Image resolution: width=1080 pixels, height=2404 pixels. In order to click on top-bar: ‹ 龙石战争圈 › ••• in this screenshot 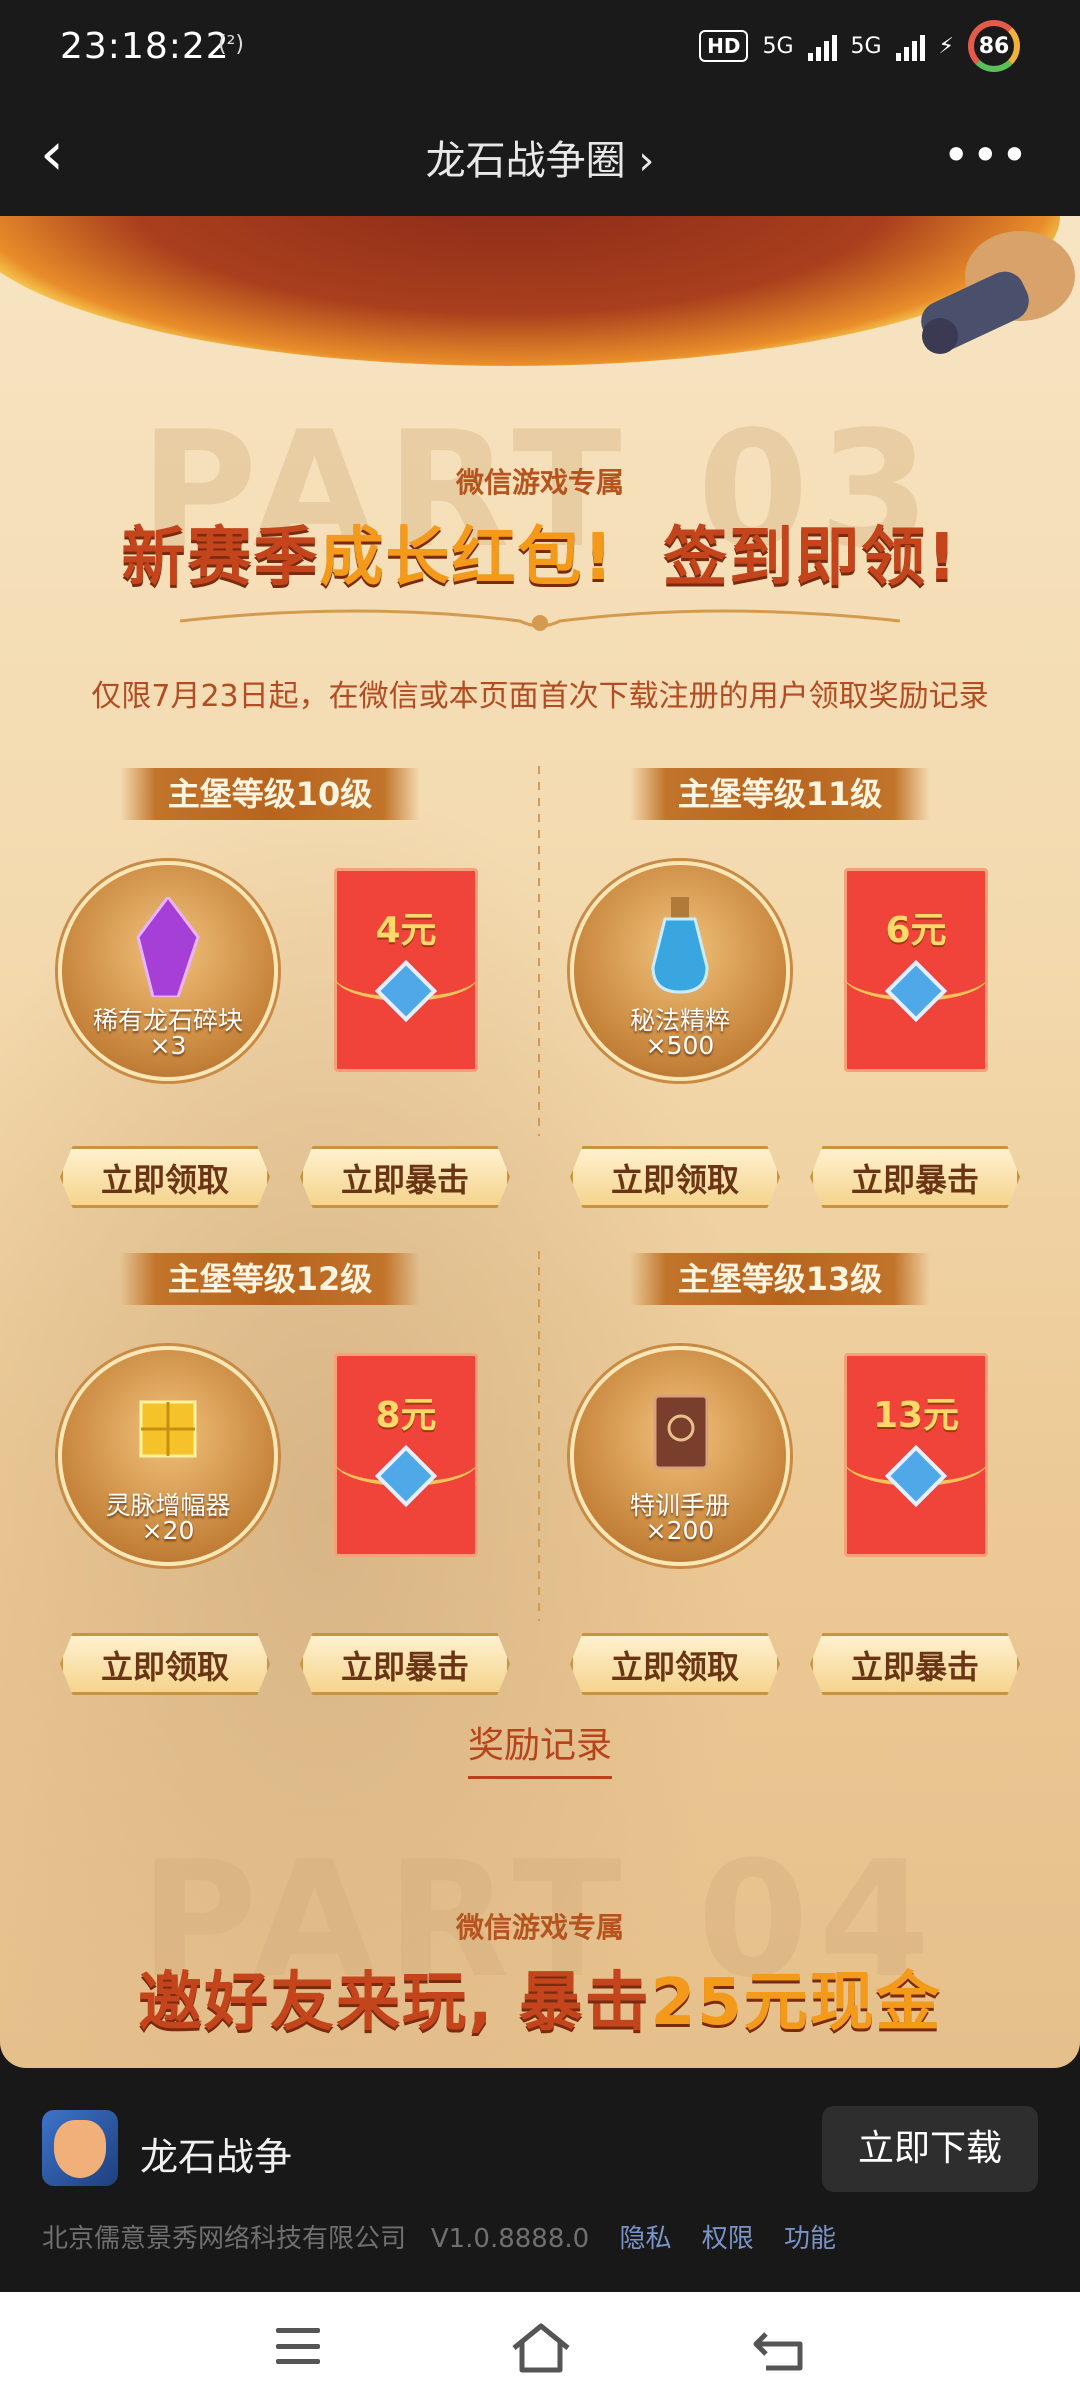, I will do `click(540, 158)`.